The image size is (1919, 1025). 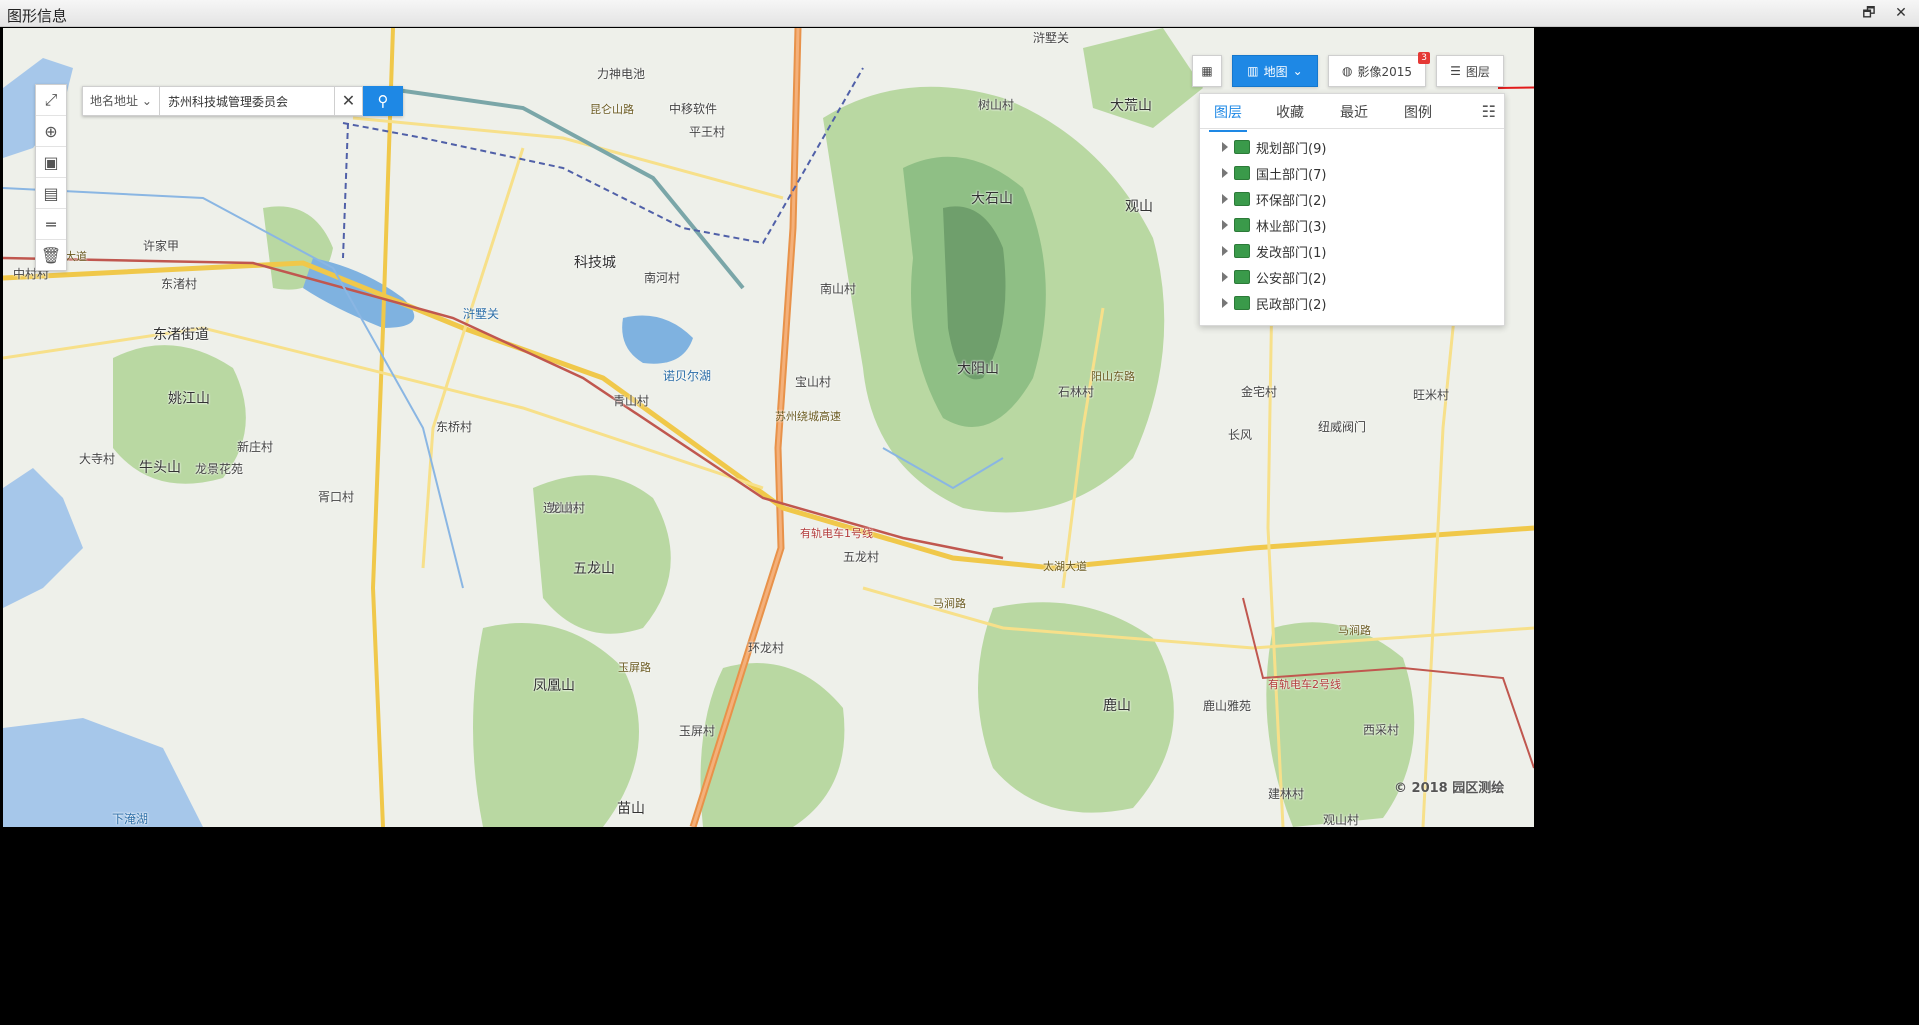 What do you see at coordinates (567, 508) in the screenshot?
I see `map-label: 龙山村` at bounding box center [567, 508].